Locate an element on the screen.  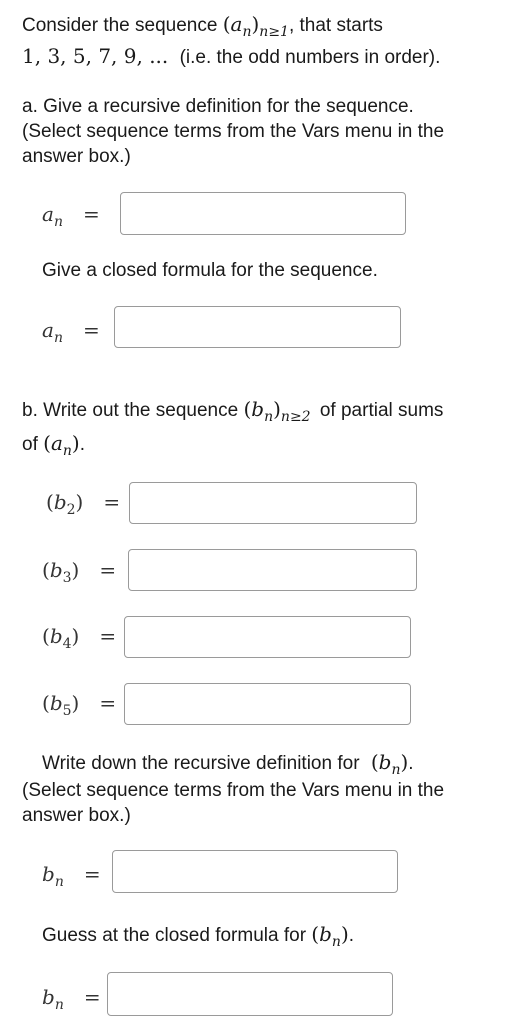
b2-label: (b2) = is located at coordinates (83, 504).